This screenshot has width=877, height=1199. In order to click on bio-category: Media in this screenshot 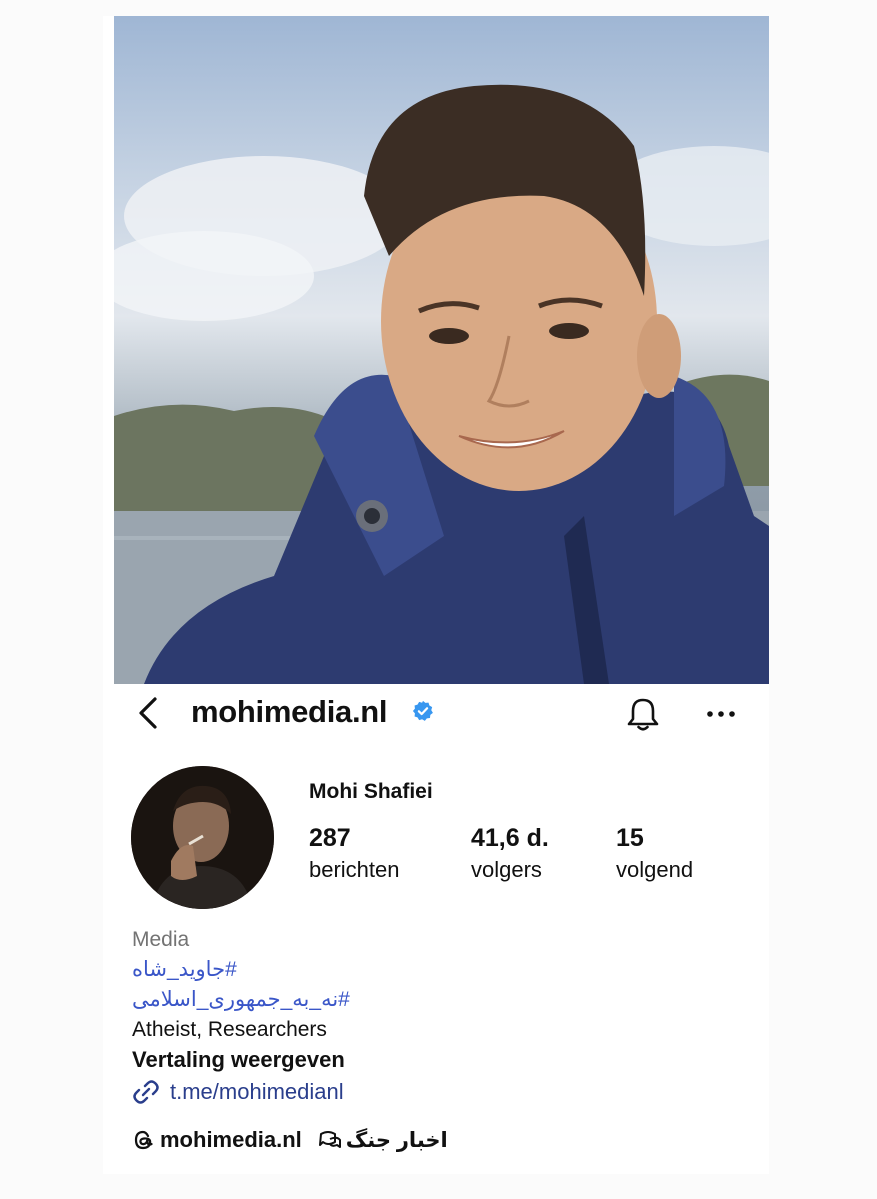, I will do `click(161, 939)`.